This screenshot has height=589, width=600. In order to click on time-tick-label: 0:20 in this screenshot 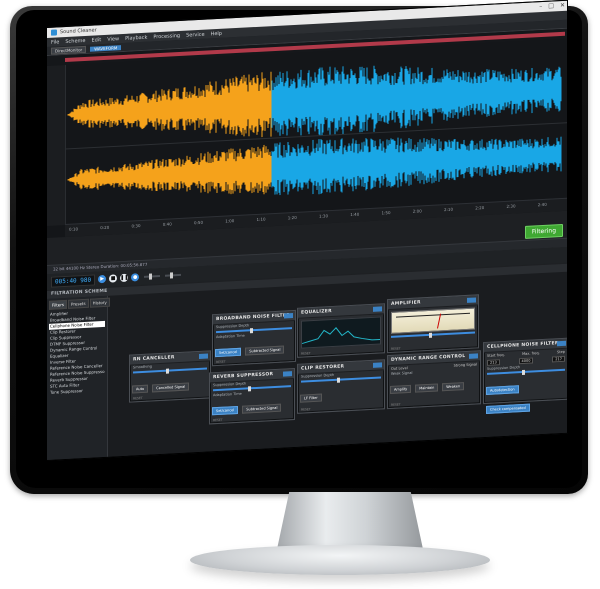, I will do `click(105, 227)`.